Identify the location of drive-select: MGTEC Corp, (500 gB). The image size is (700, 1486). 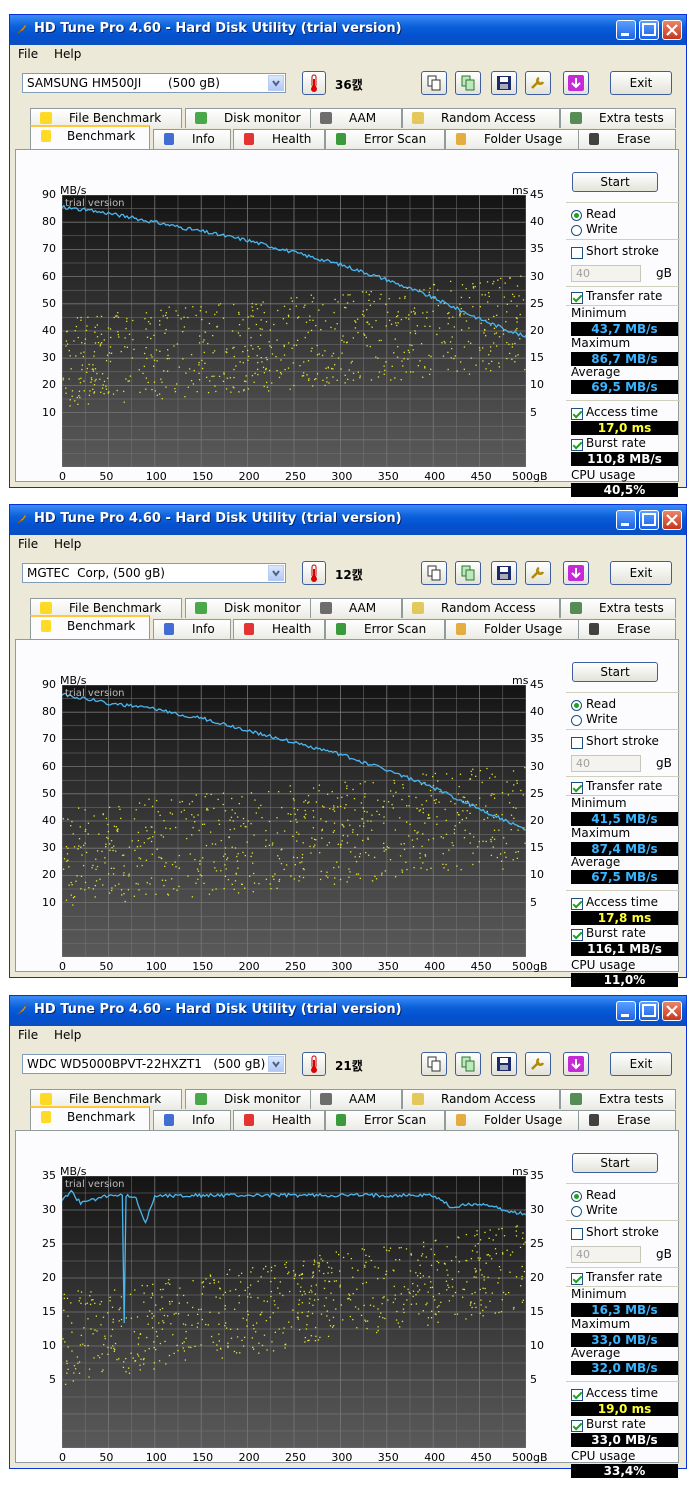
(154, 573).